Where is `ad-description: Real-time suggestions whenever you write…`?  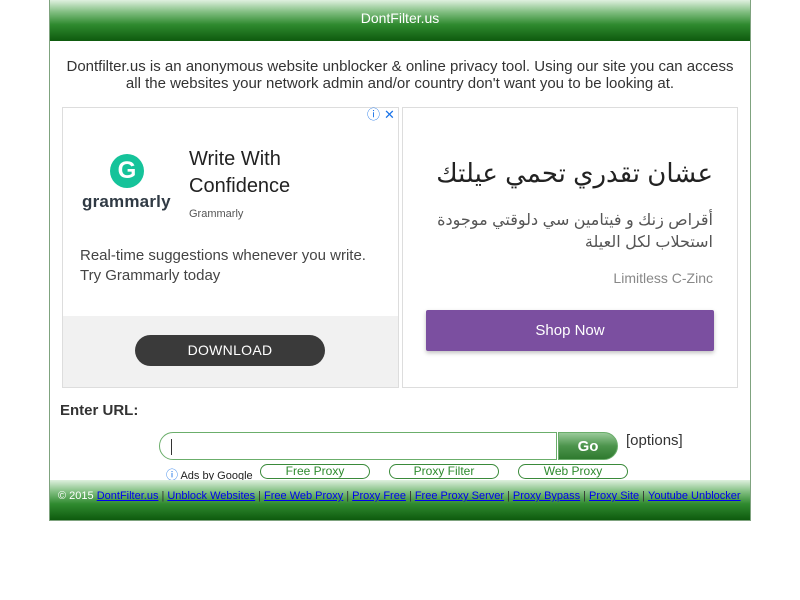 ad-description: Real-time suggestions whenever you write… is located at coordinates (225, 266).